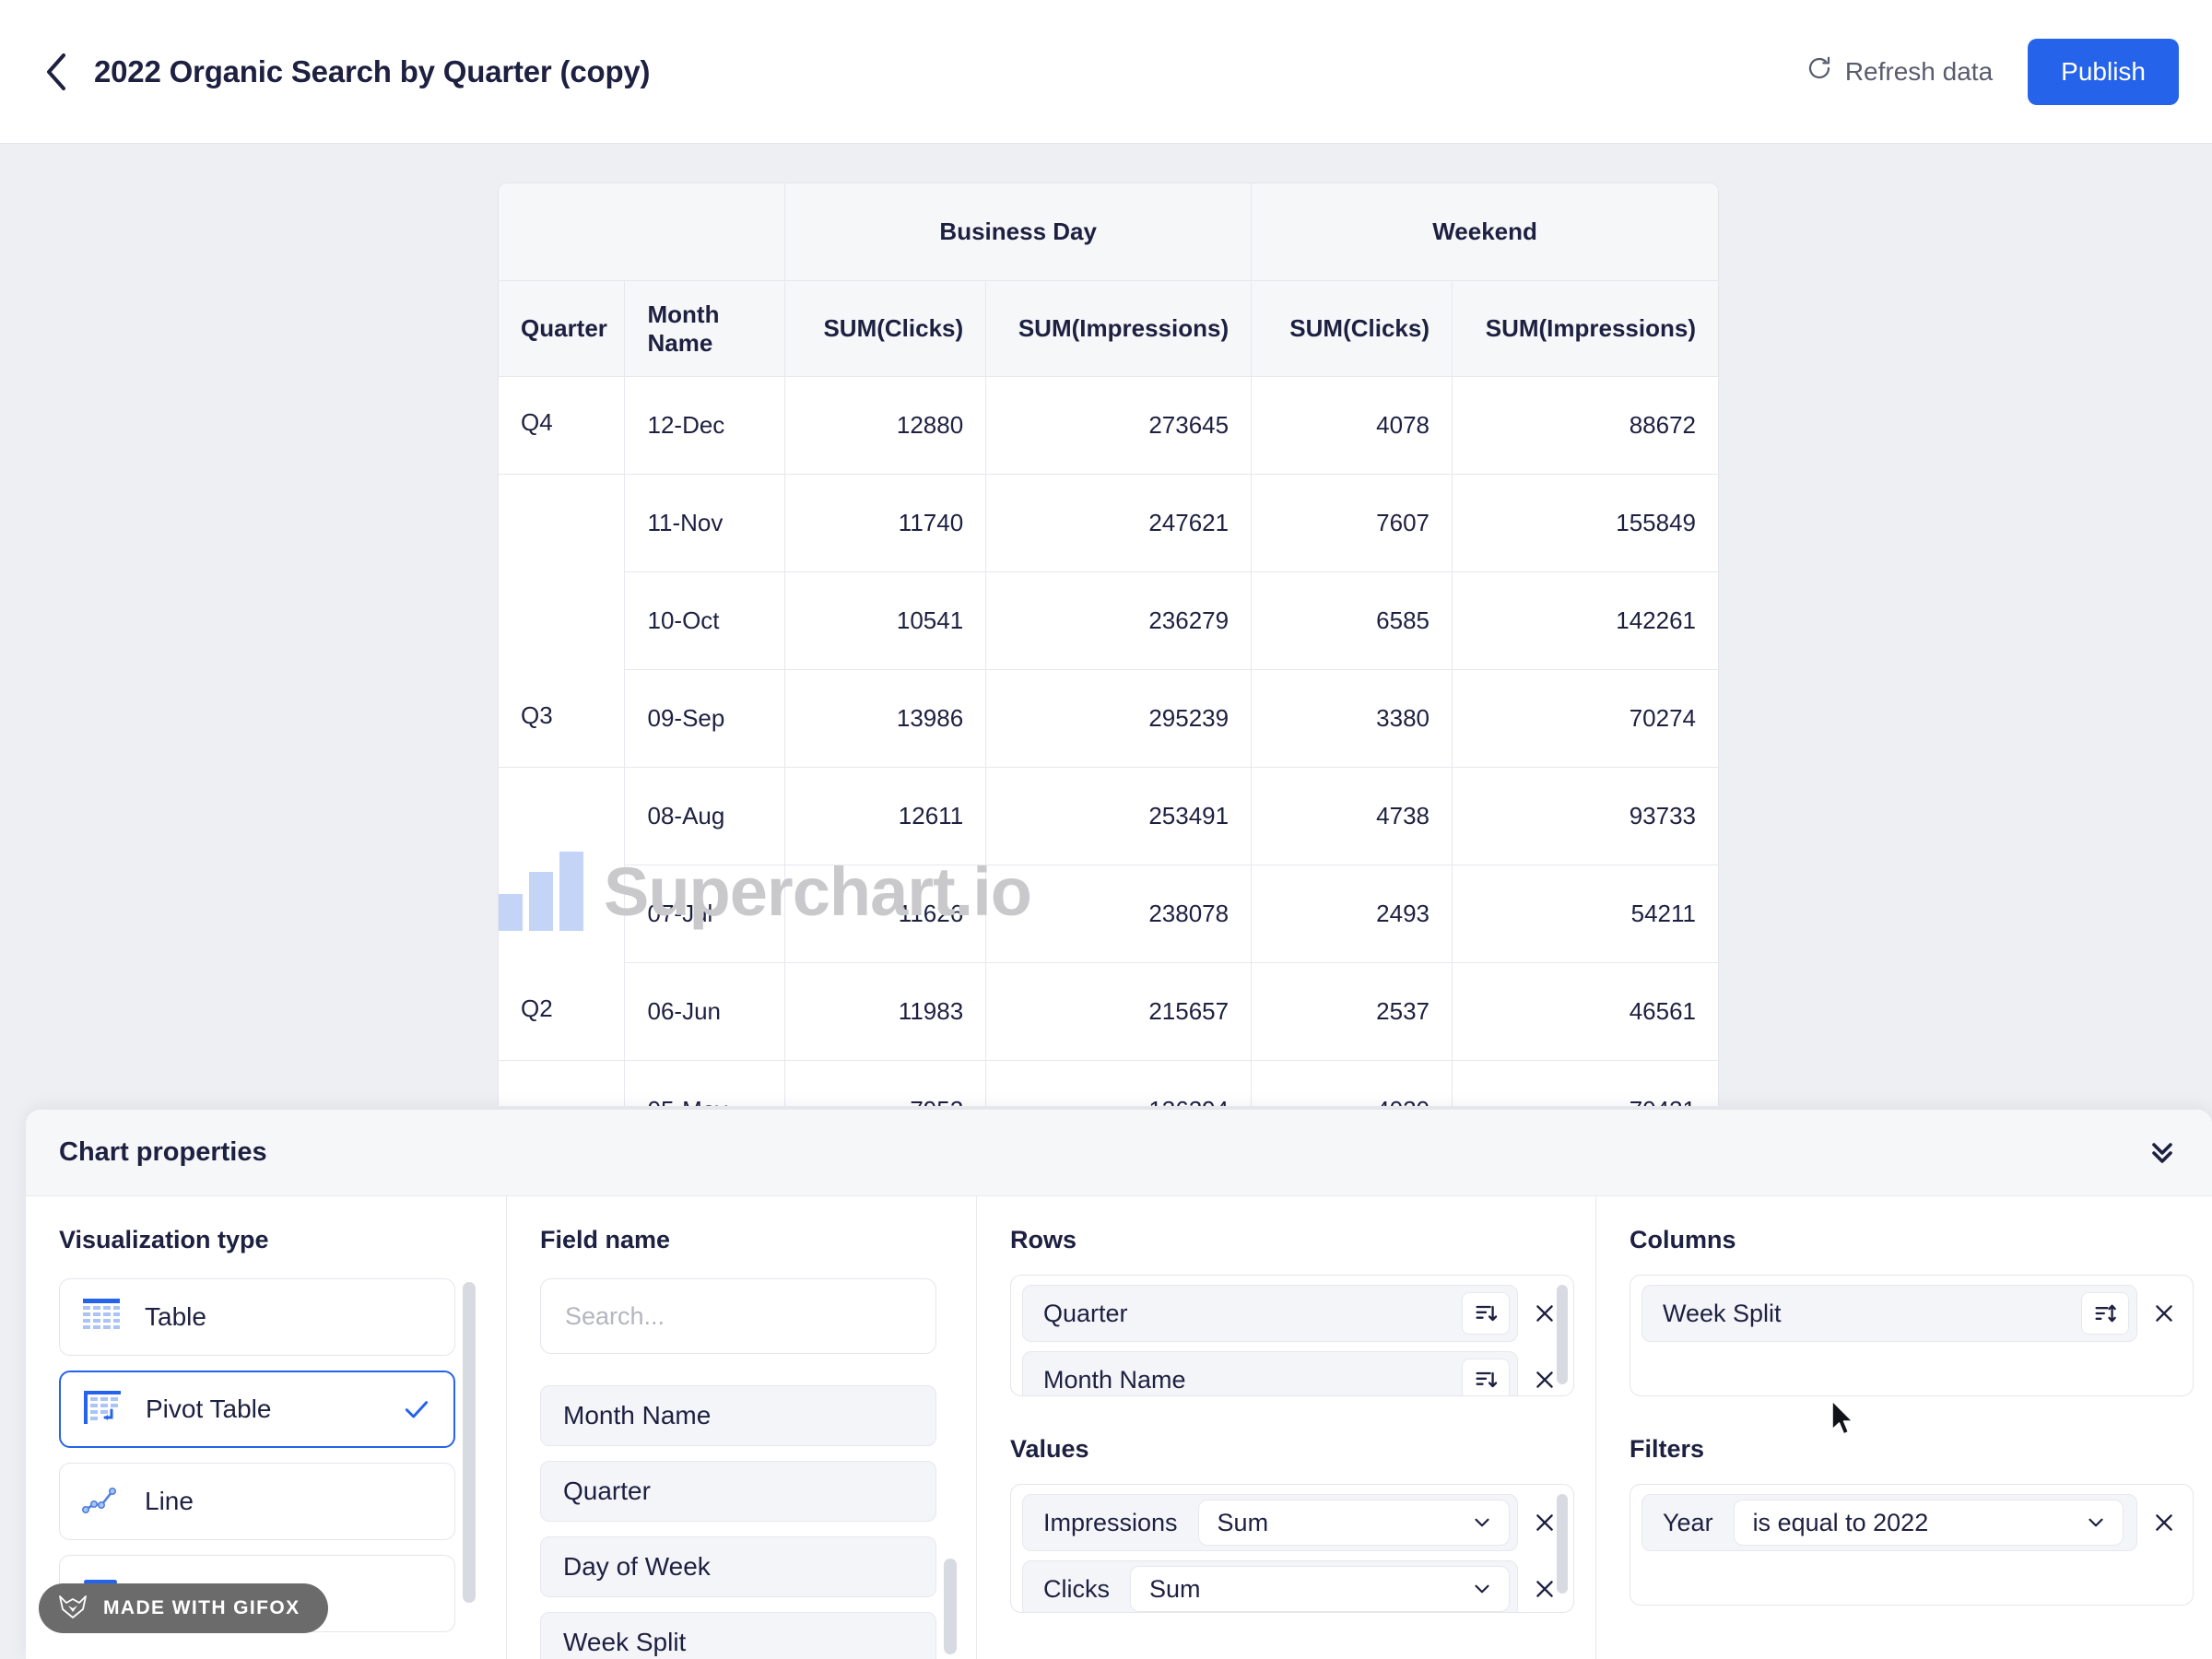  I want to click on chevrons-down-icon, so click(2162, 1152).